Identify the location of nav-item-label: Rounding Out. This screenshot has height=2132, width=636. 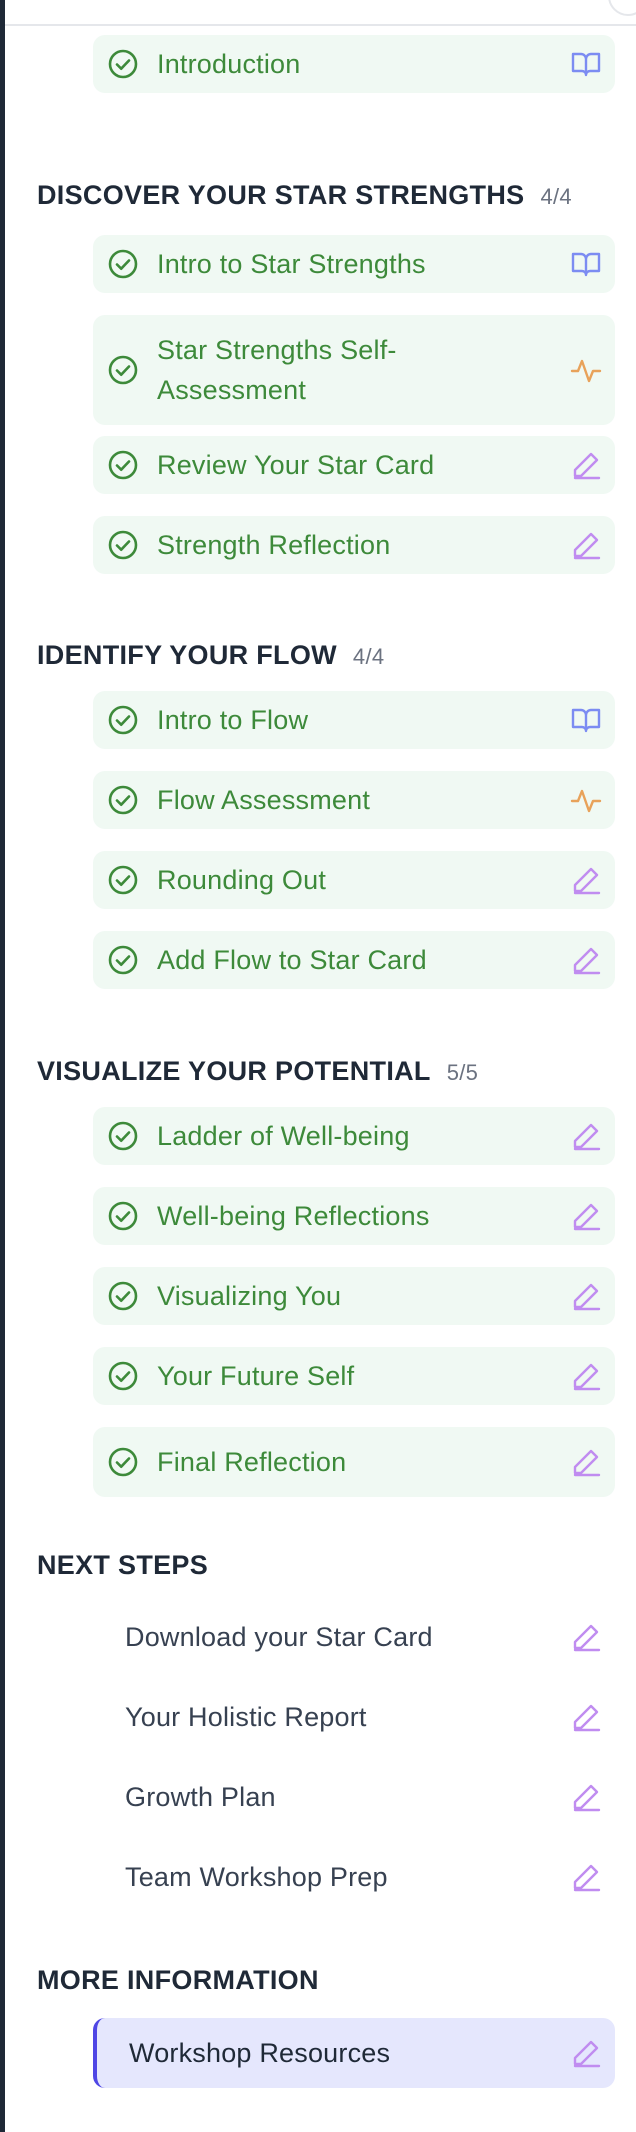
(242, 880).